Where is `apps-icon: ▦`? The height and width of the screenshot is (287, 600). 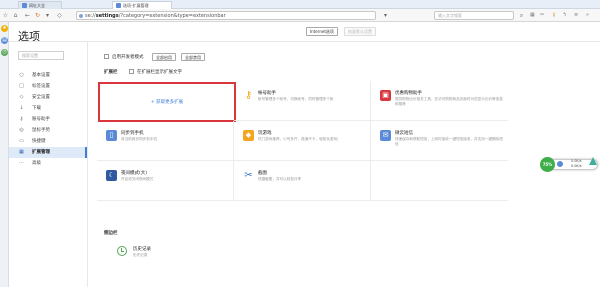 apps-icon: ▦ is located at coordinates (532, 15).